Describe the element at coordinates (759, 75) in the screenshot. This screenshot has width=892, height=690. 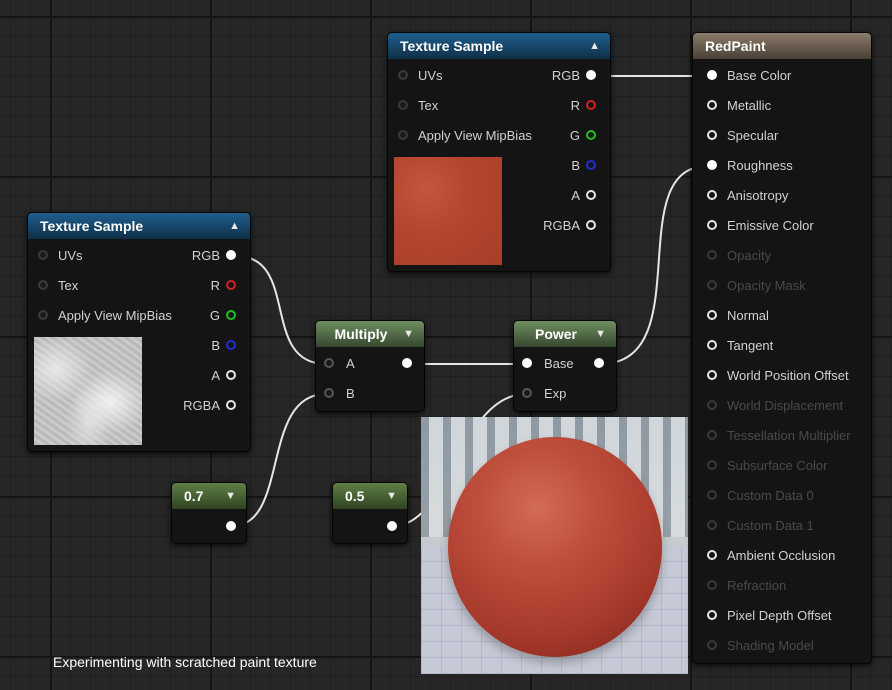
I see `pin-label: Base Color` at that location.